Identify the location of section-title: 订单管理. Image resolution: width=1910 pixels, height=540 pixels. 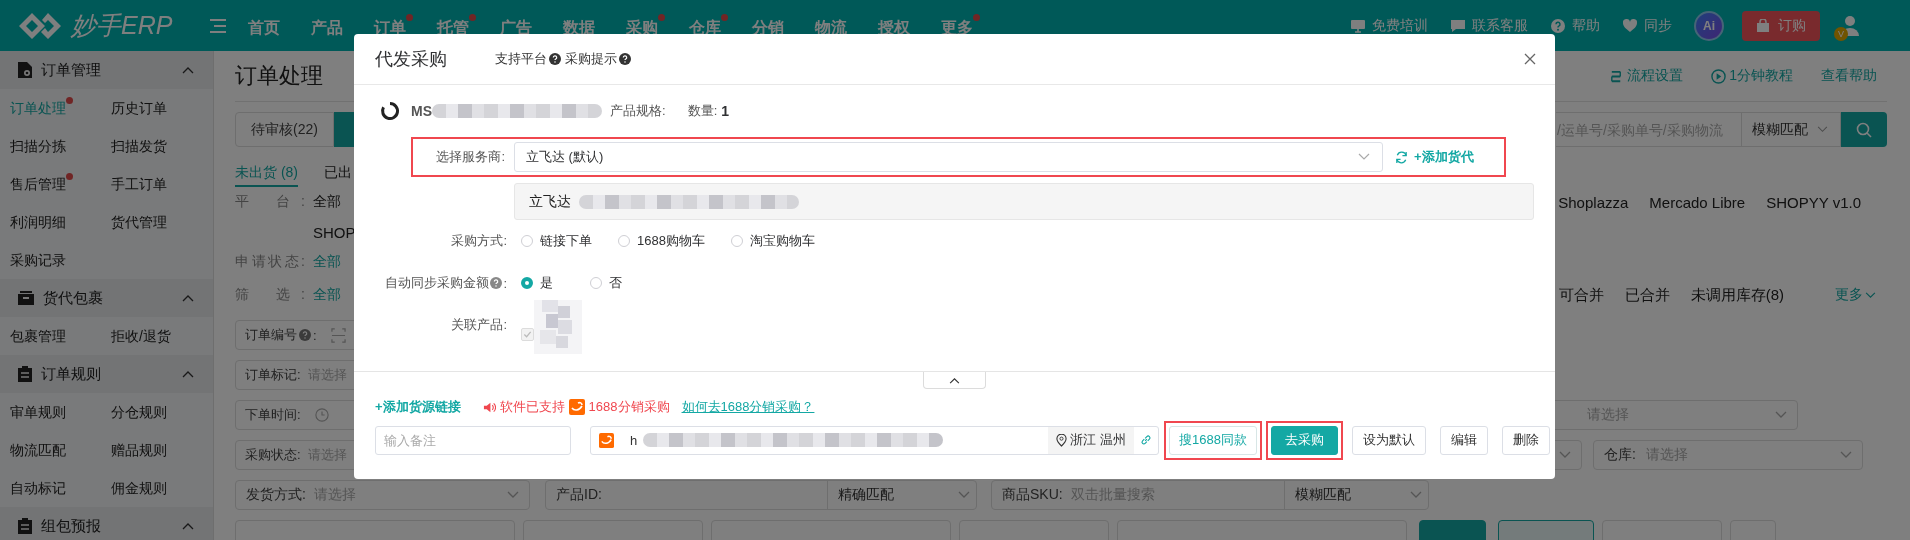
(71, 70).